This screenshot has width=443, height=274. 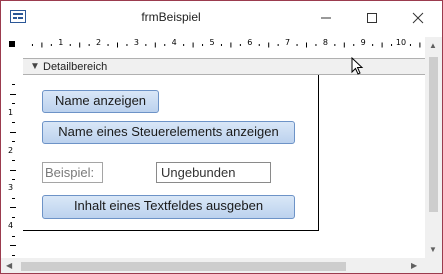 What do you see at coordinates (13, 167) in the screenshot?
I see `vertical-ruler: 1 2 3 4` at bounding box center [13, 167].